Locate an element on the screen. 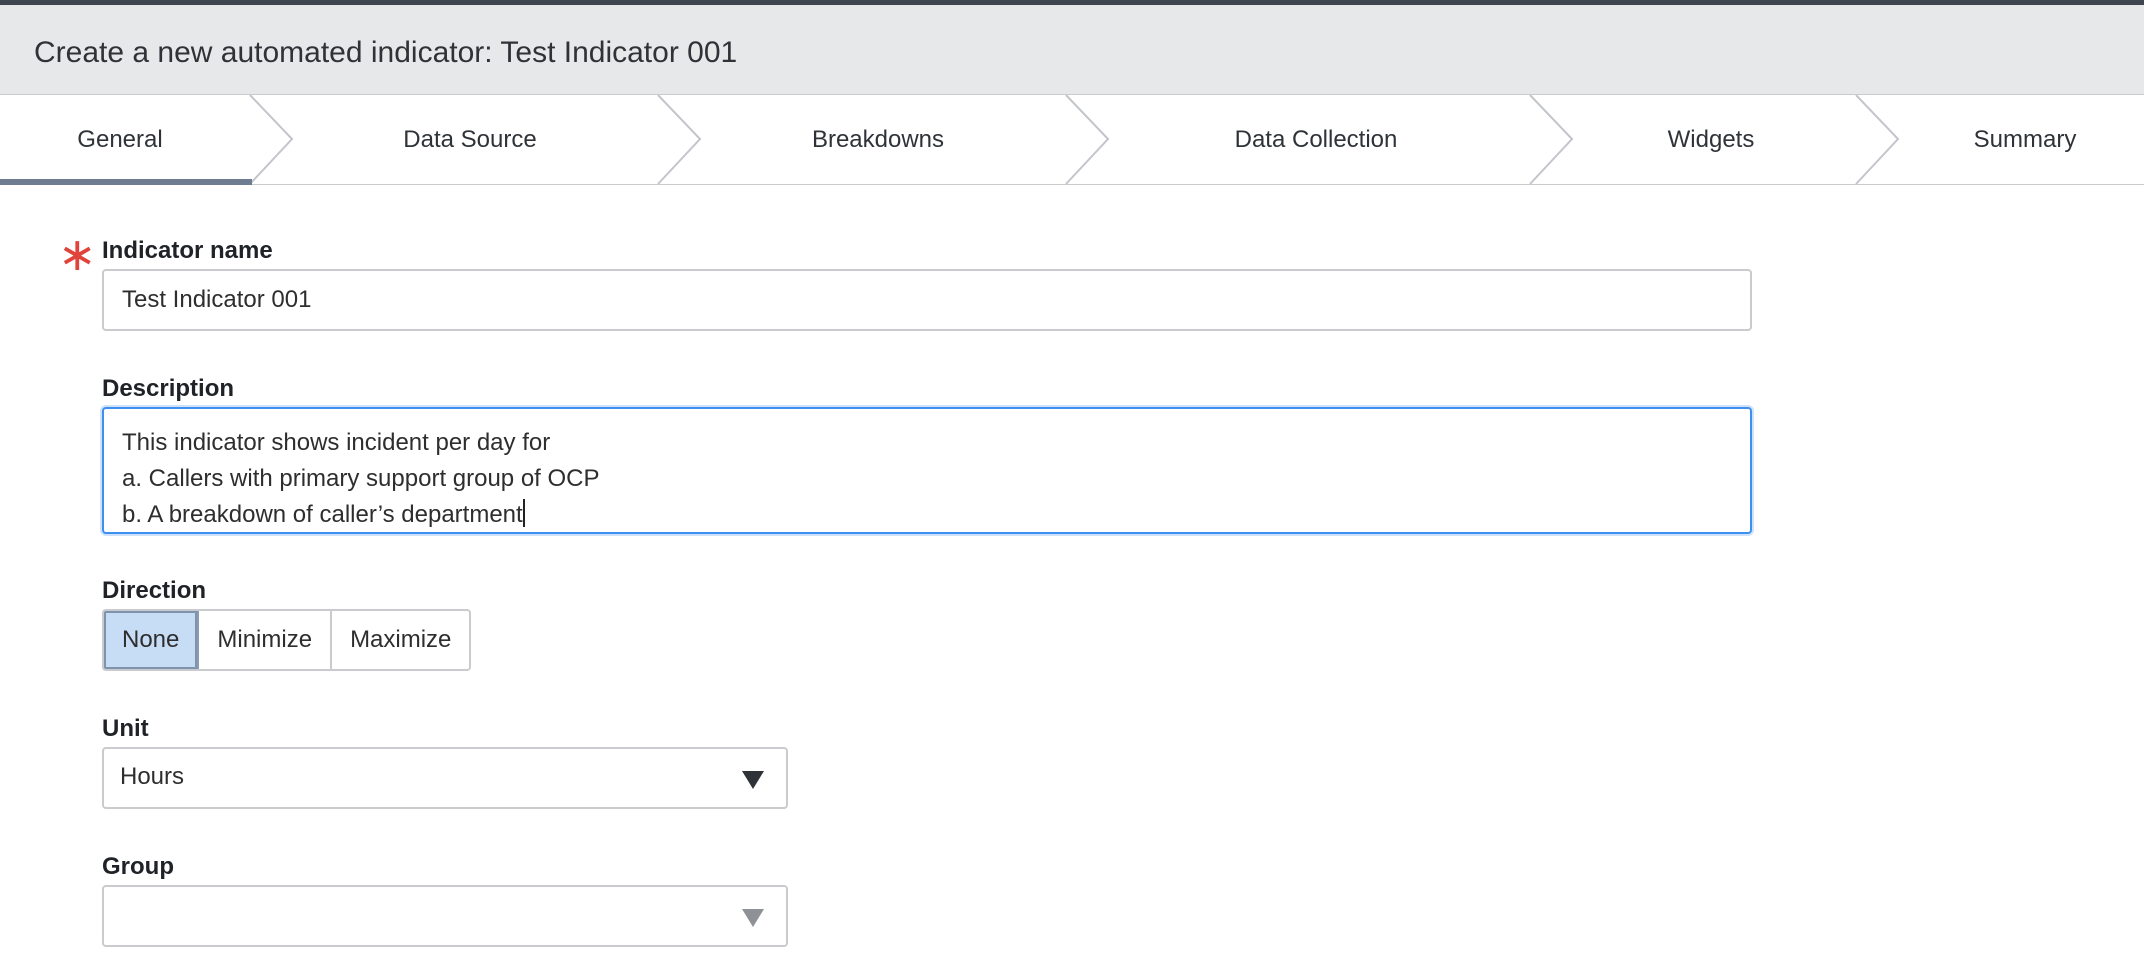 The width and height of the screenshot is (2144, 976). unit-select-value: Hours is located at coordinates (152, 776).